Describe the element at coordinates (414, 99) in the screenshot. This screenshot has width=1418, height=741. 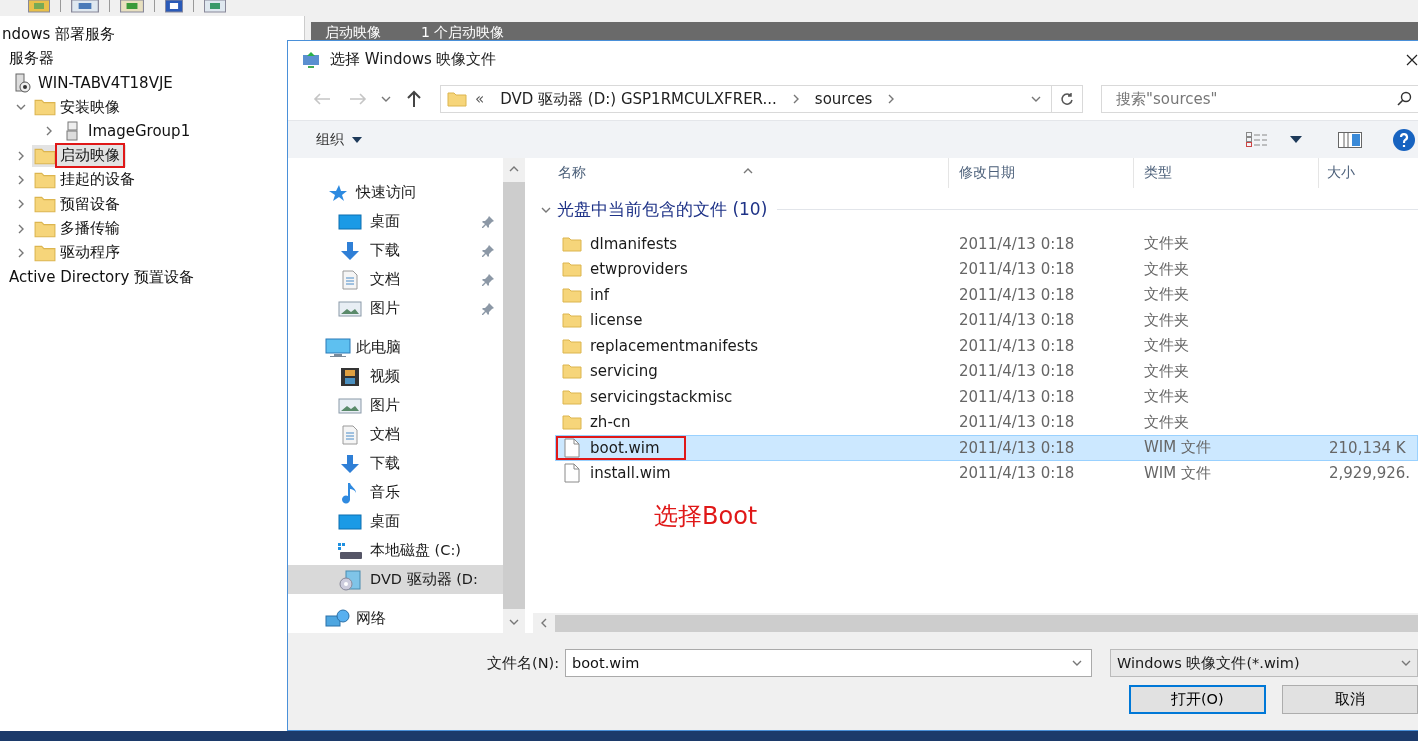
I see `up-arrow-icon` at that location.